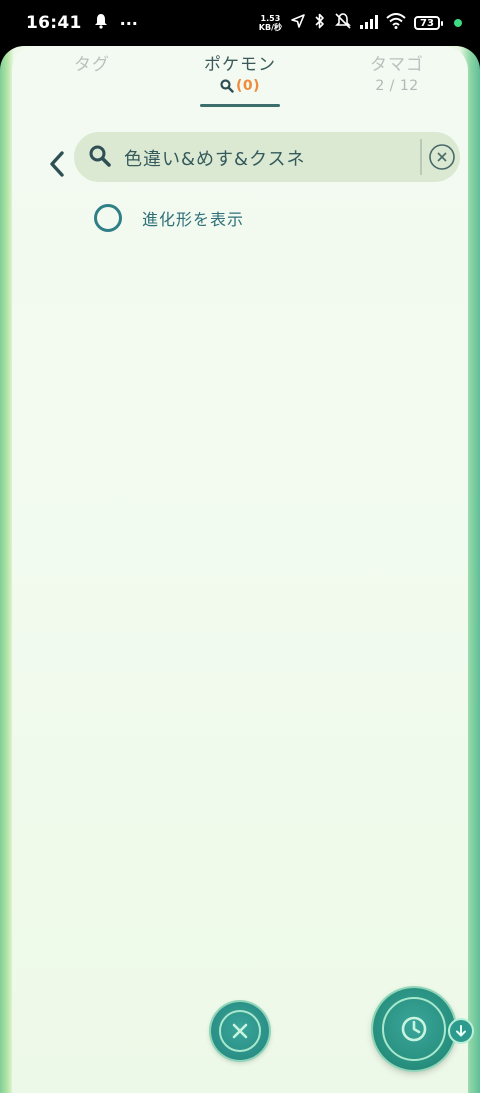 The width and height of the screenshot is (480, 1093). I want to click on network-speed: 1.53 KB/秒, so click(270, 23).